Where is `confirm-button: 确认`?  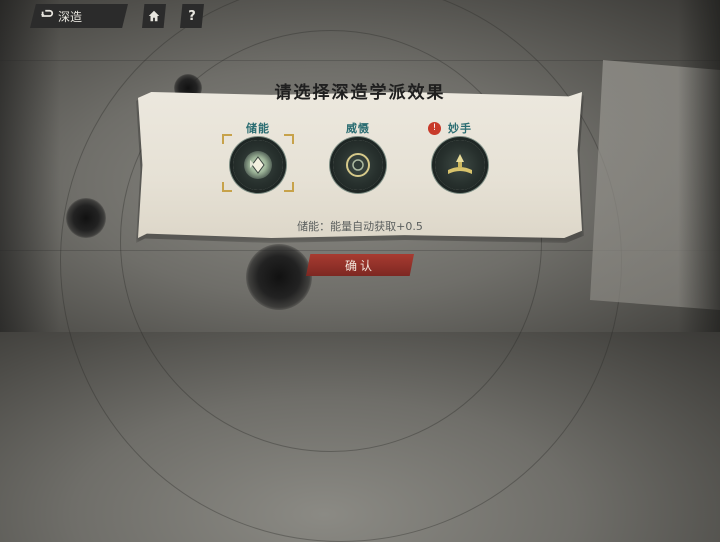 confirm-button: 确认 is located at coordinates (360, 265).